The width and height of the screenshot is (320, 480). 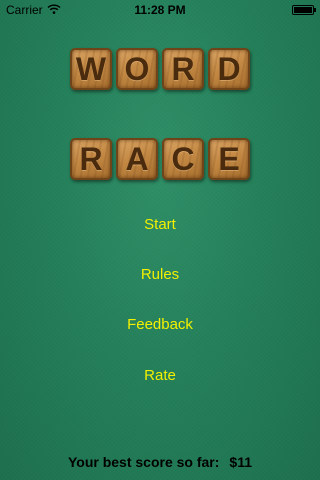 I want to click on battery-fill, so click(x=303, y=10).